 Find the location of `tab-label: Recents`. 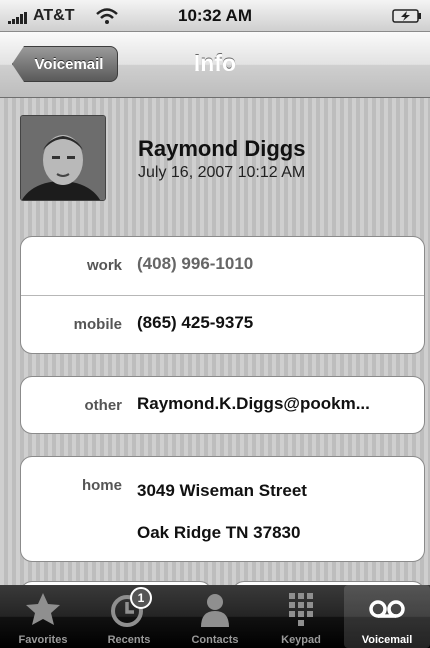

tab-label: Recents is located at coordinates (129, 640).